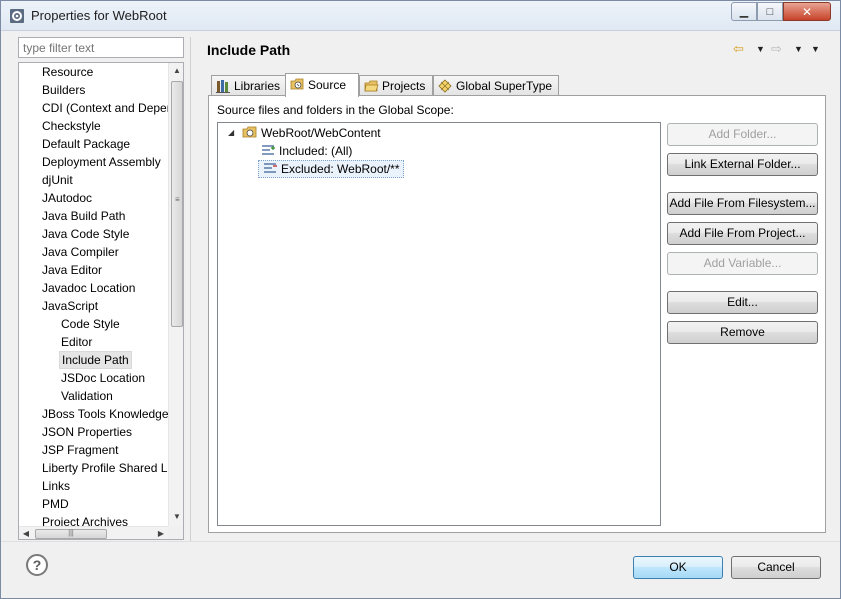 Image resolution: width=841 pixels, height=599 pixels. Describe the element at coordinates (161, 533) in the screenshot. I see `scroll-right-arrow-icon: ▶` at that location.